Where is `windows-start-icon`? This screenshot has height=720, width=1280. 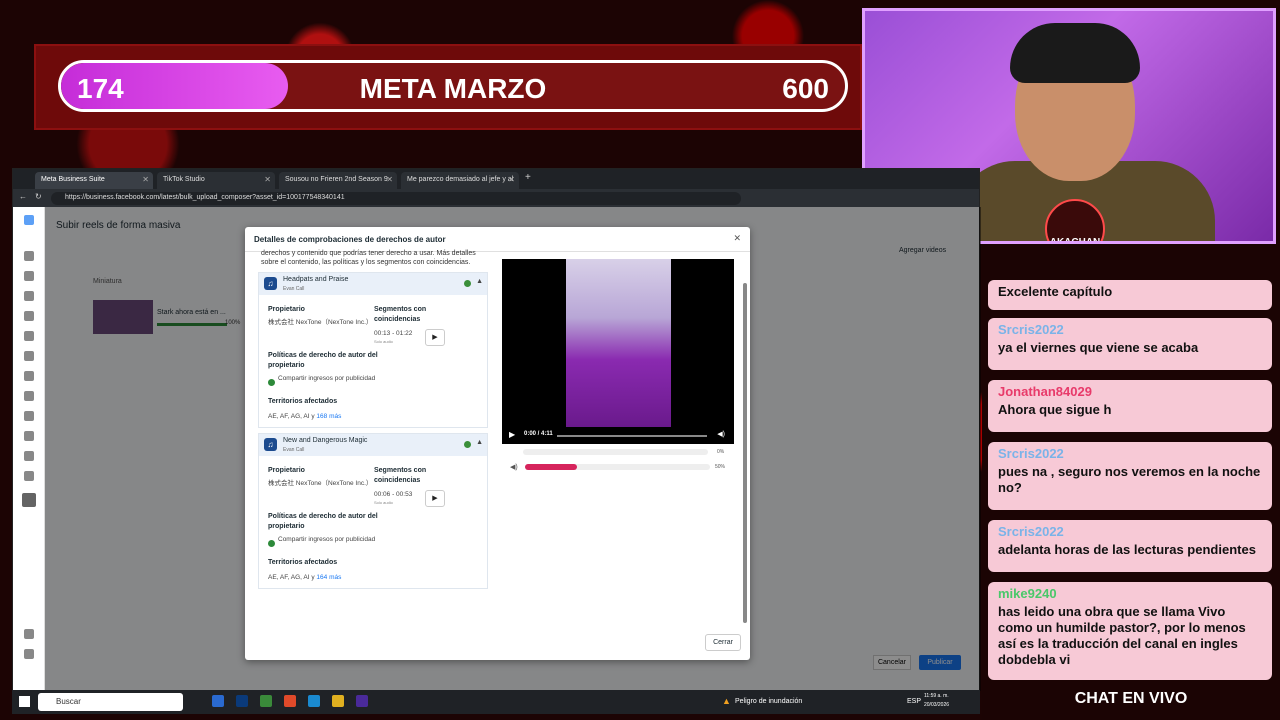 windows-start-icon is located at coordinates (24, 701).